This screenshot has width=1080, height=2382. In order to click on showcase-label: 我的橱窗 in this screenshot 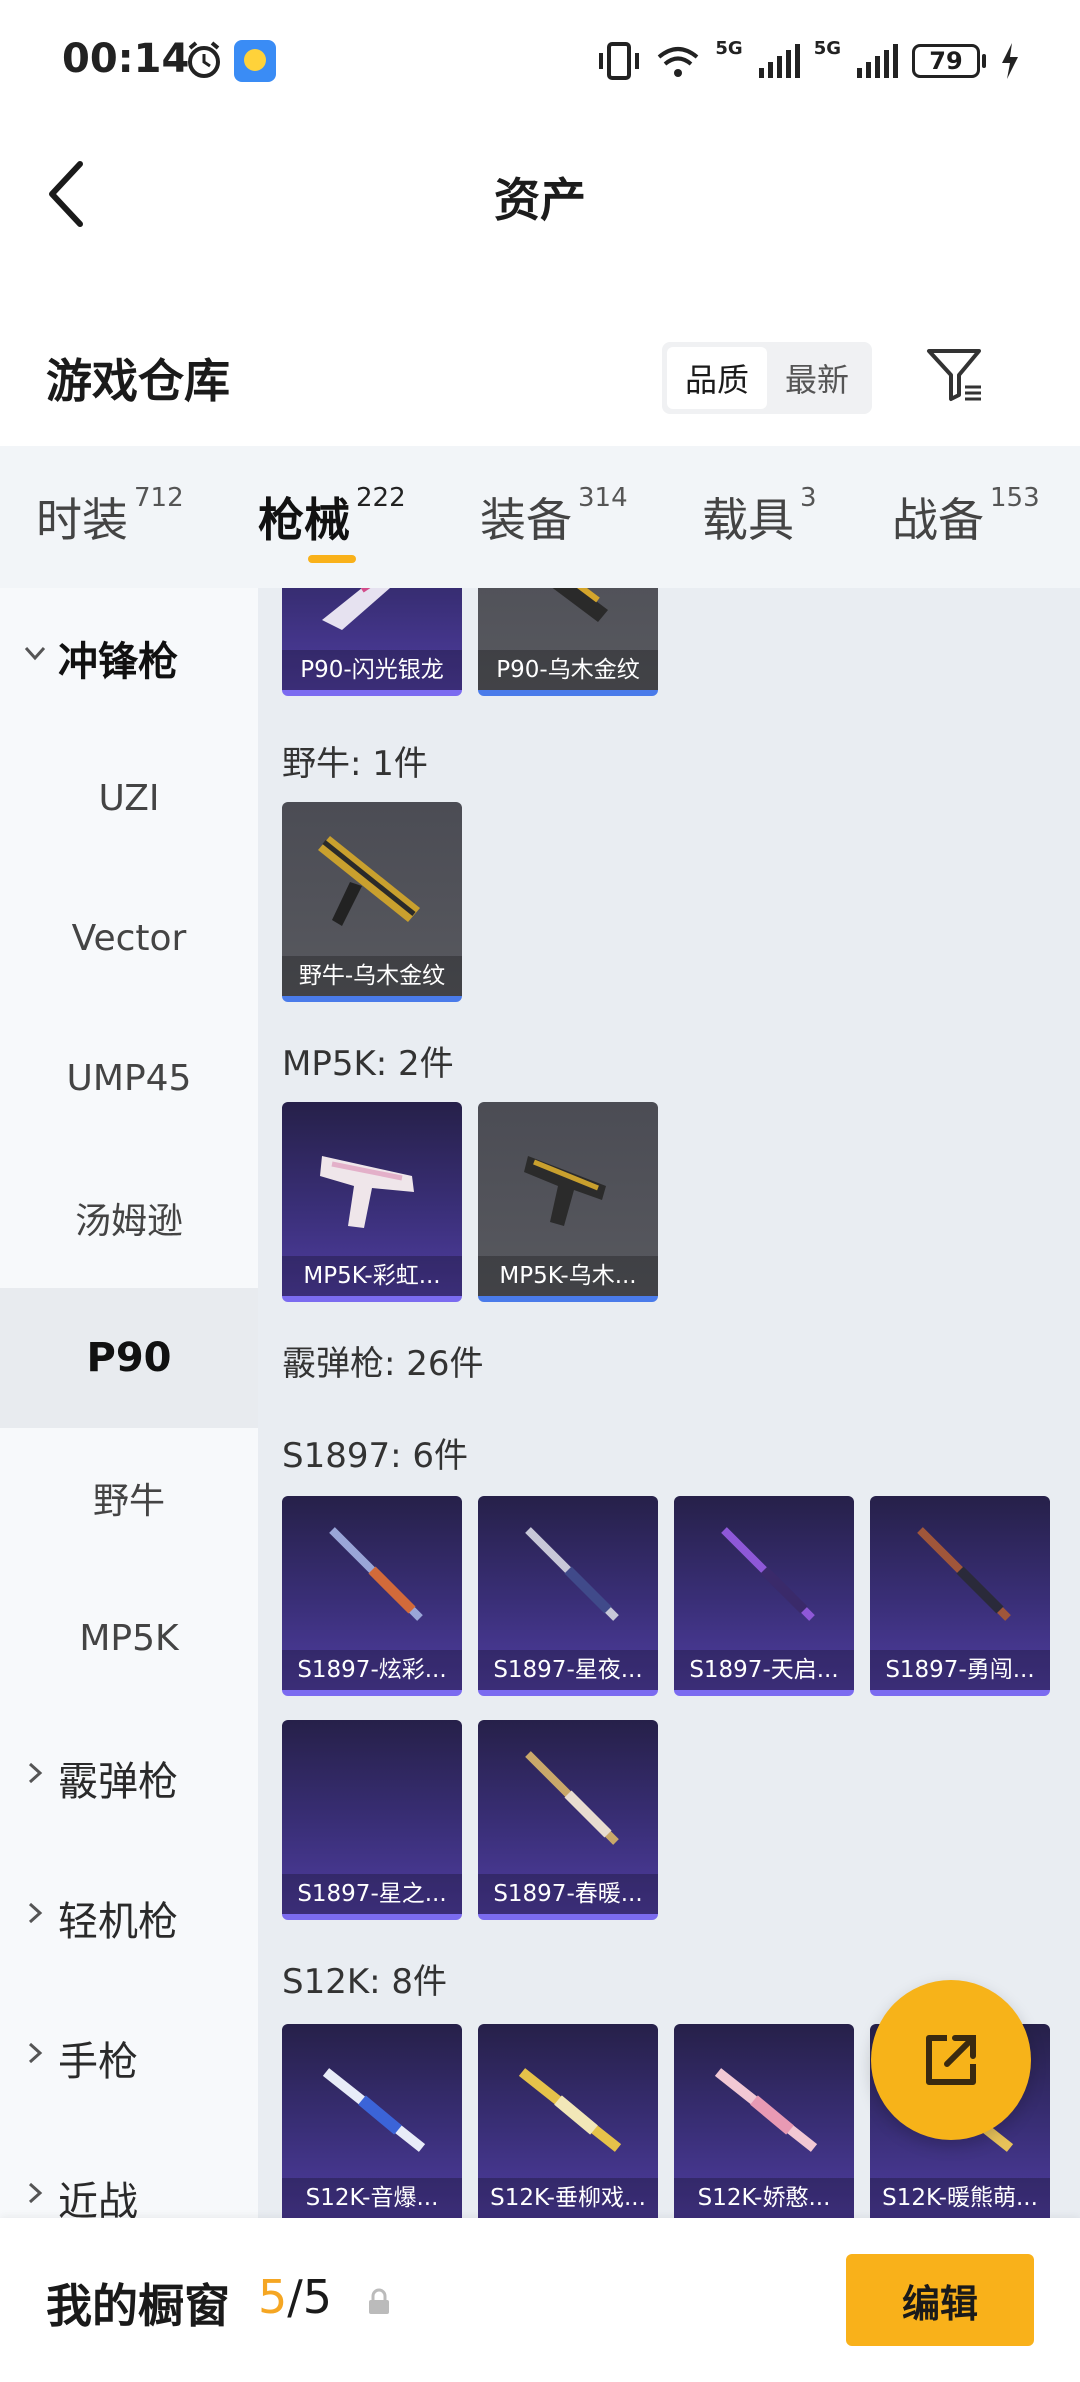, I will do `click(138, 2306)`.